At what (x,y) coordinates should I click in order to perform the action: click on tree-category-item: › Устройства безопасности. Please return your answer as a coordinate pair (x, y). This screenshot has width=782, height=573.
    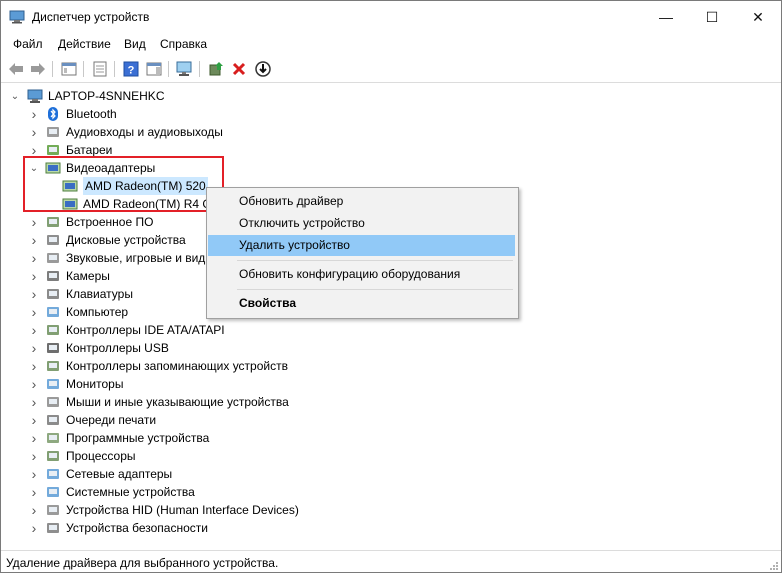
    Looking at the image, I should click on (181, 528).